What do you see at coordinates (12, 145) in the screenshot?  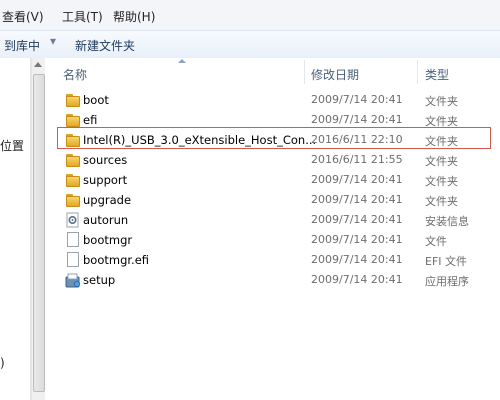 I see `nav-item-location: 位置` at bounding box center [12, 145].